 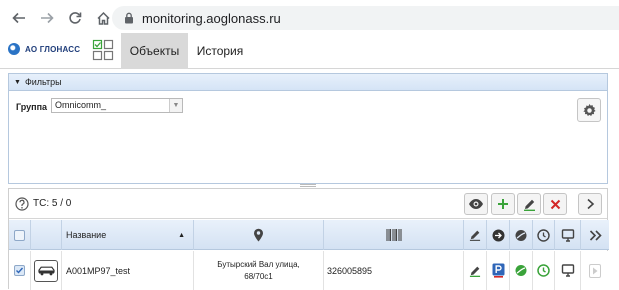 I want to click on time-column-header, so click(x=544, y=235).